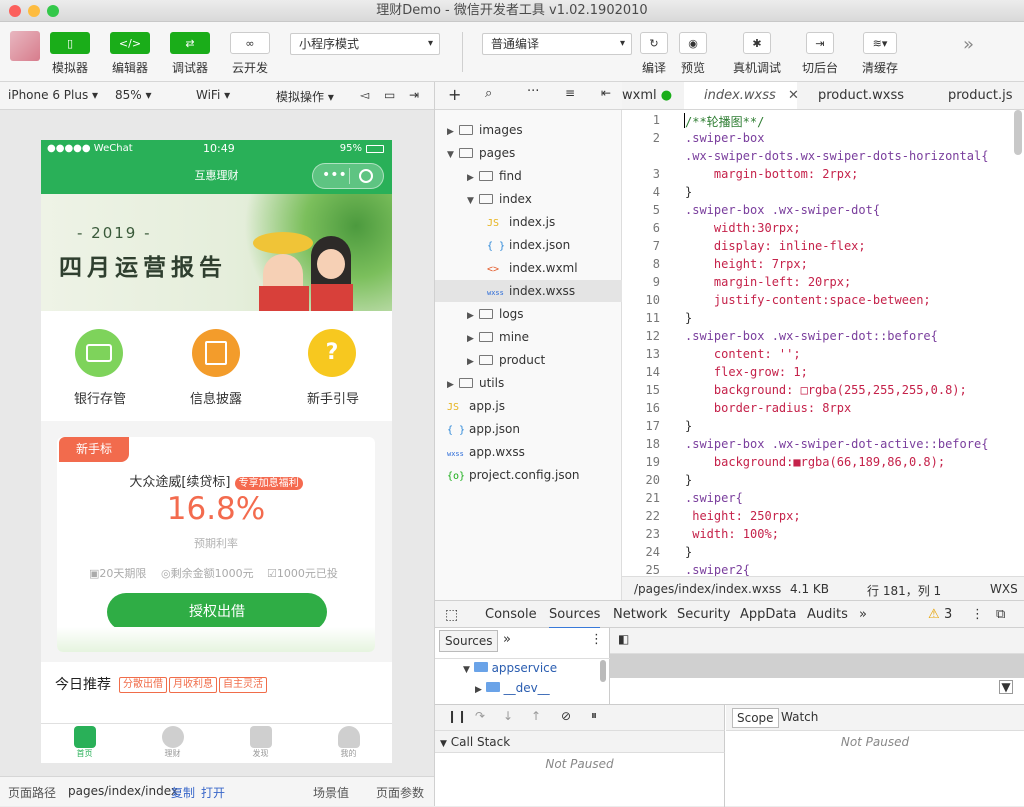 The image size is (1024, 807). Describe the element at coordinates (743, 228) in the screenshot. I see `code-line: width:30rpx;` at that location.